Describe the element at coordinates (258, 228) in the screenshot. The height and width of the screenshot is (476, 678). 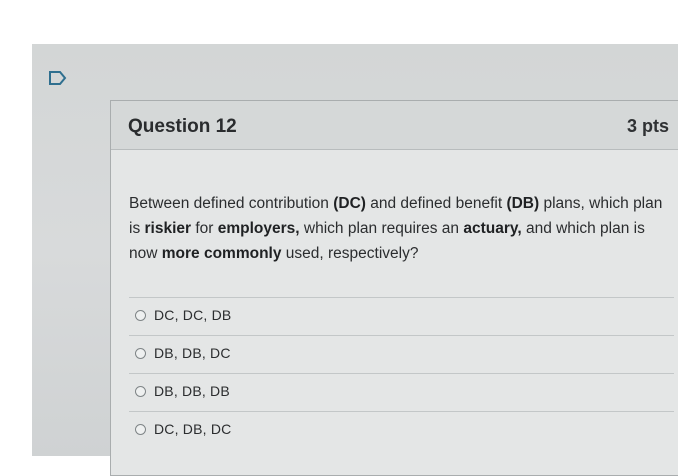
I see `question-text-bold: employers,` at that location.